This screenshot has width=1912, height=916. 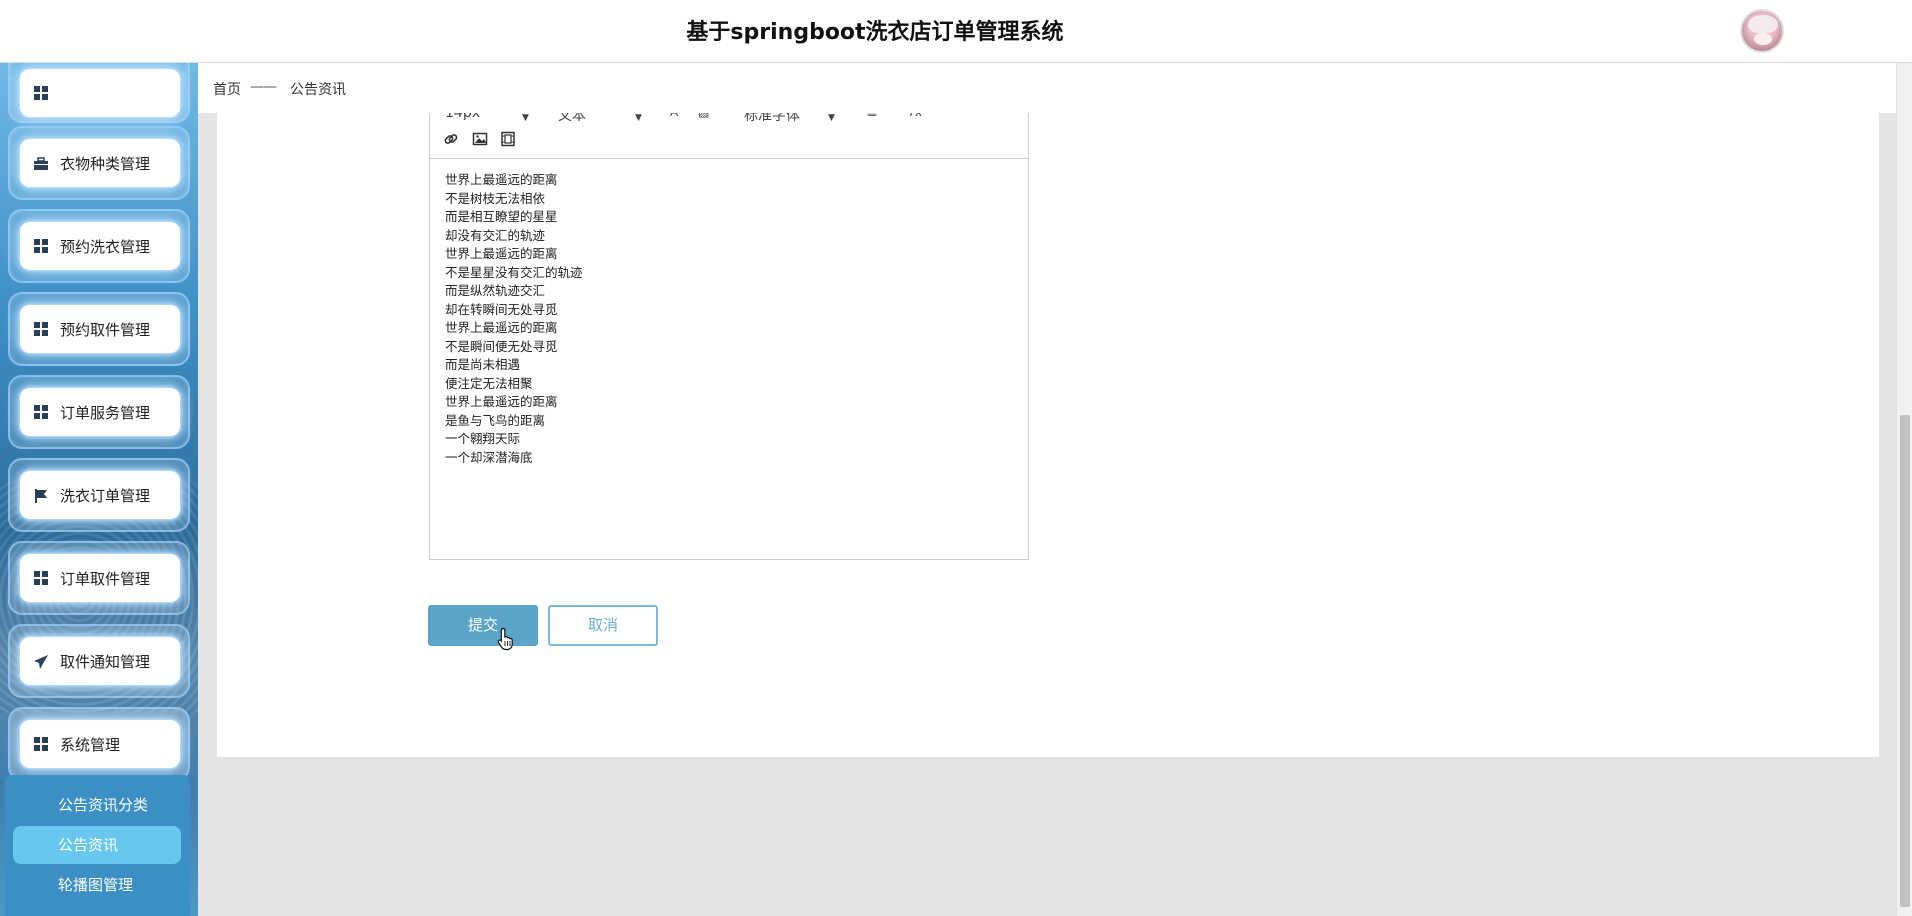 I want to click on font-color-icon: A, so click(x=674, y=116).